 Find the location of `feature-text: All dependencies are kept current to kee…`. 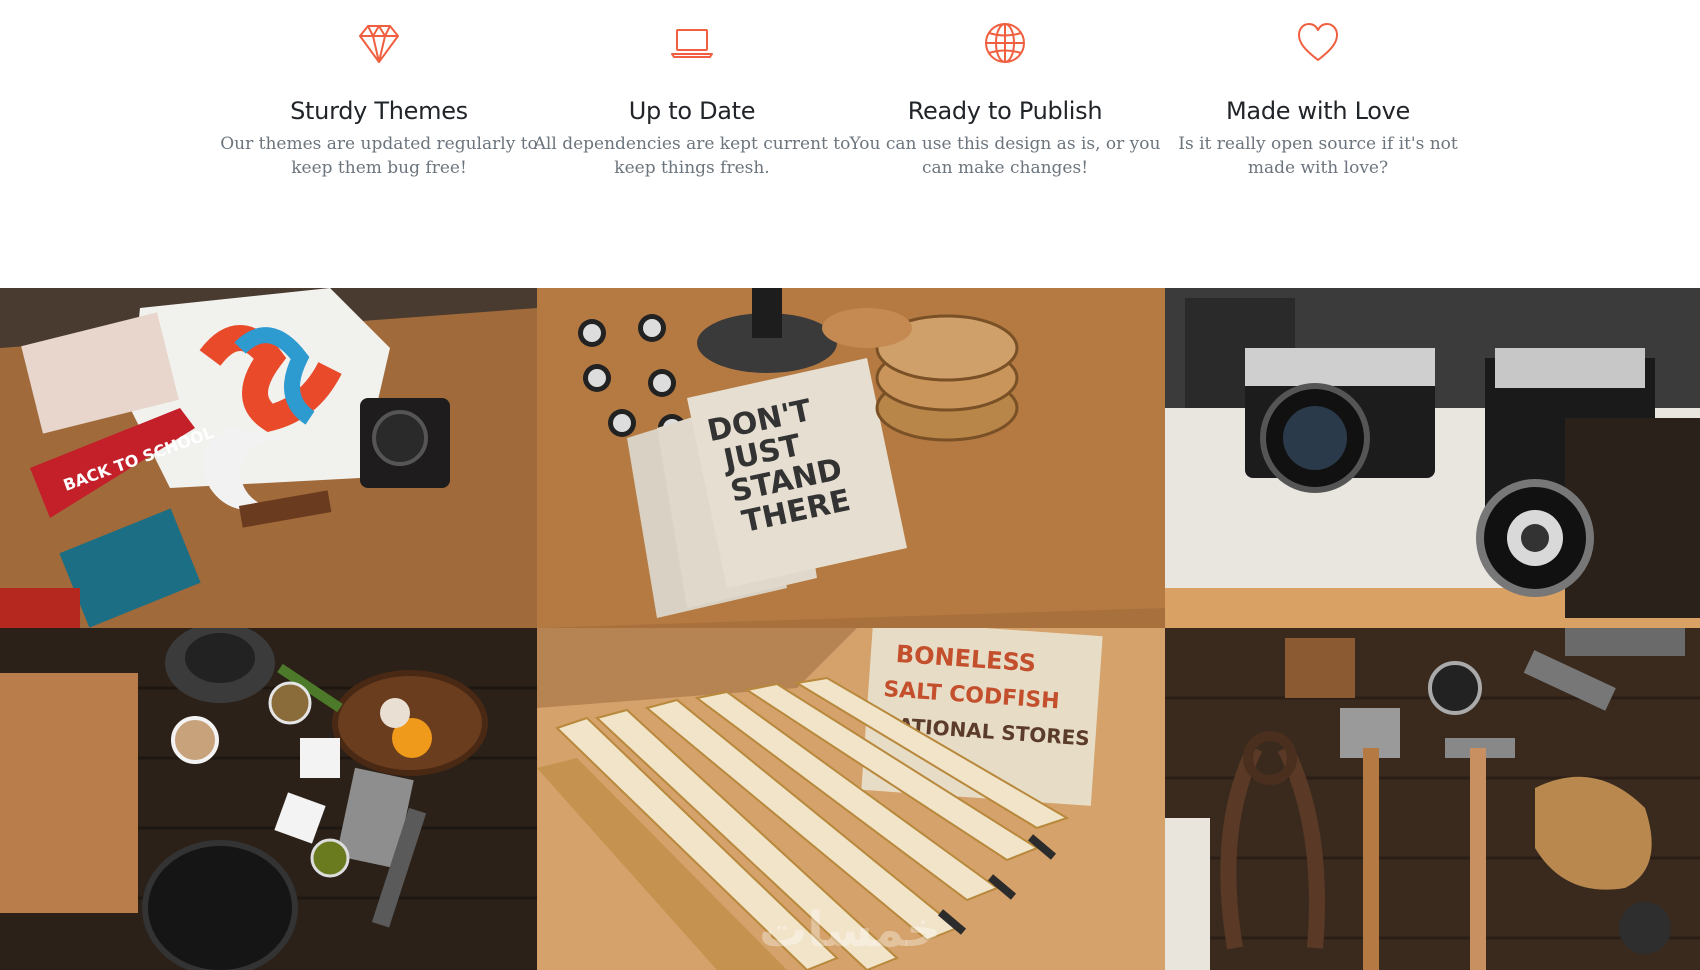

feature-text: All dependencies are kept current to kee… is located at coordinates (692, 156).